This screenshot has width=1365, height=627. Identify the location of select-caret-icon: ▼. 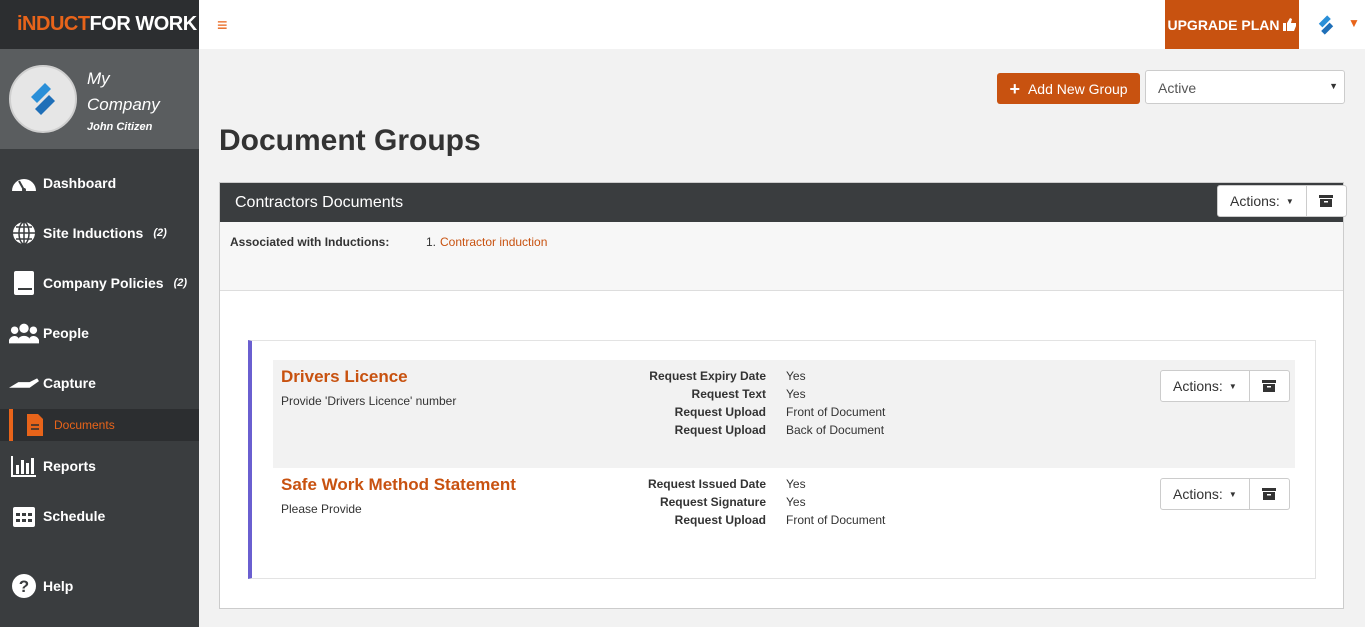
(1333, 86).